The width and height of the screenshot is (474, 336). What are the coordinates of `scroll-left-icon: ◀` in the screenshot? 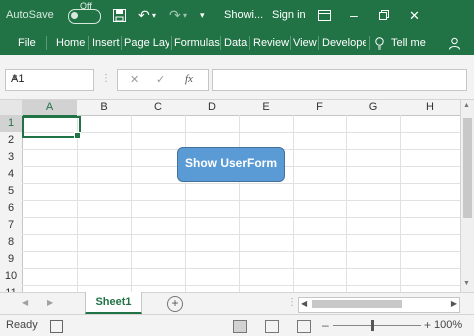 It's located at (304, 303).